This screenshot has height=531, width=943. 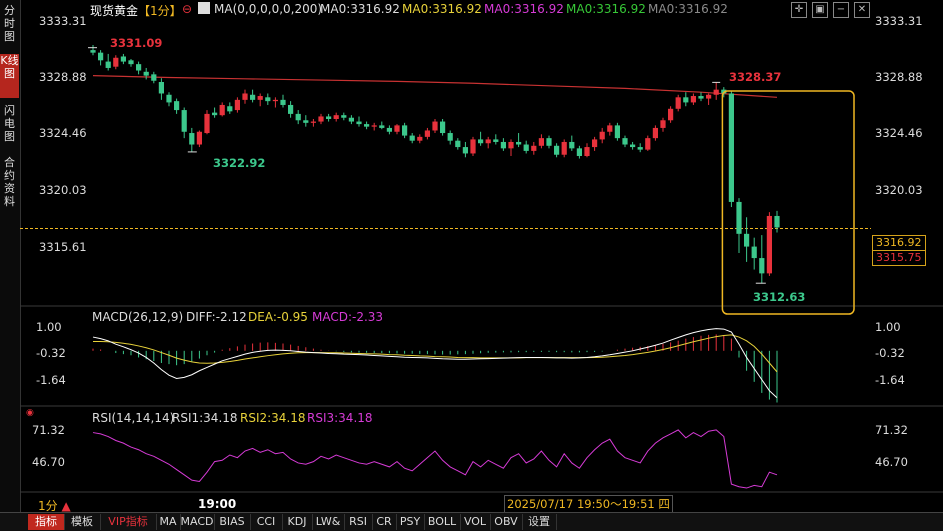 What do you see at coordinates (168, 522) in the screenshot?
I see `tab-ma: MA` at bounding box center [168, 522].